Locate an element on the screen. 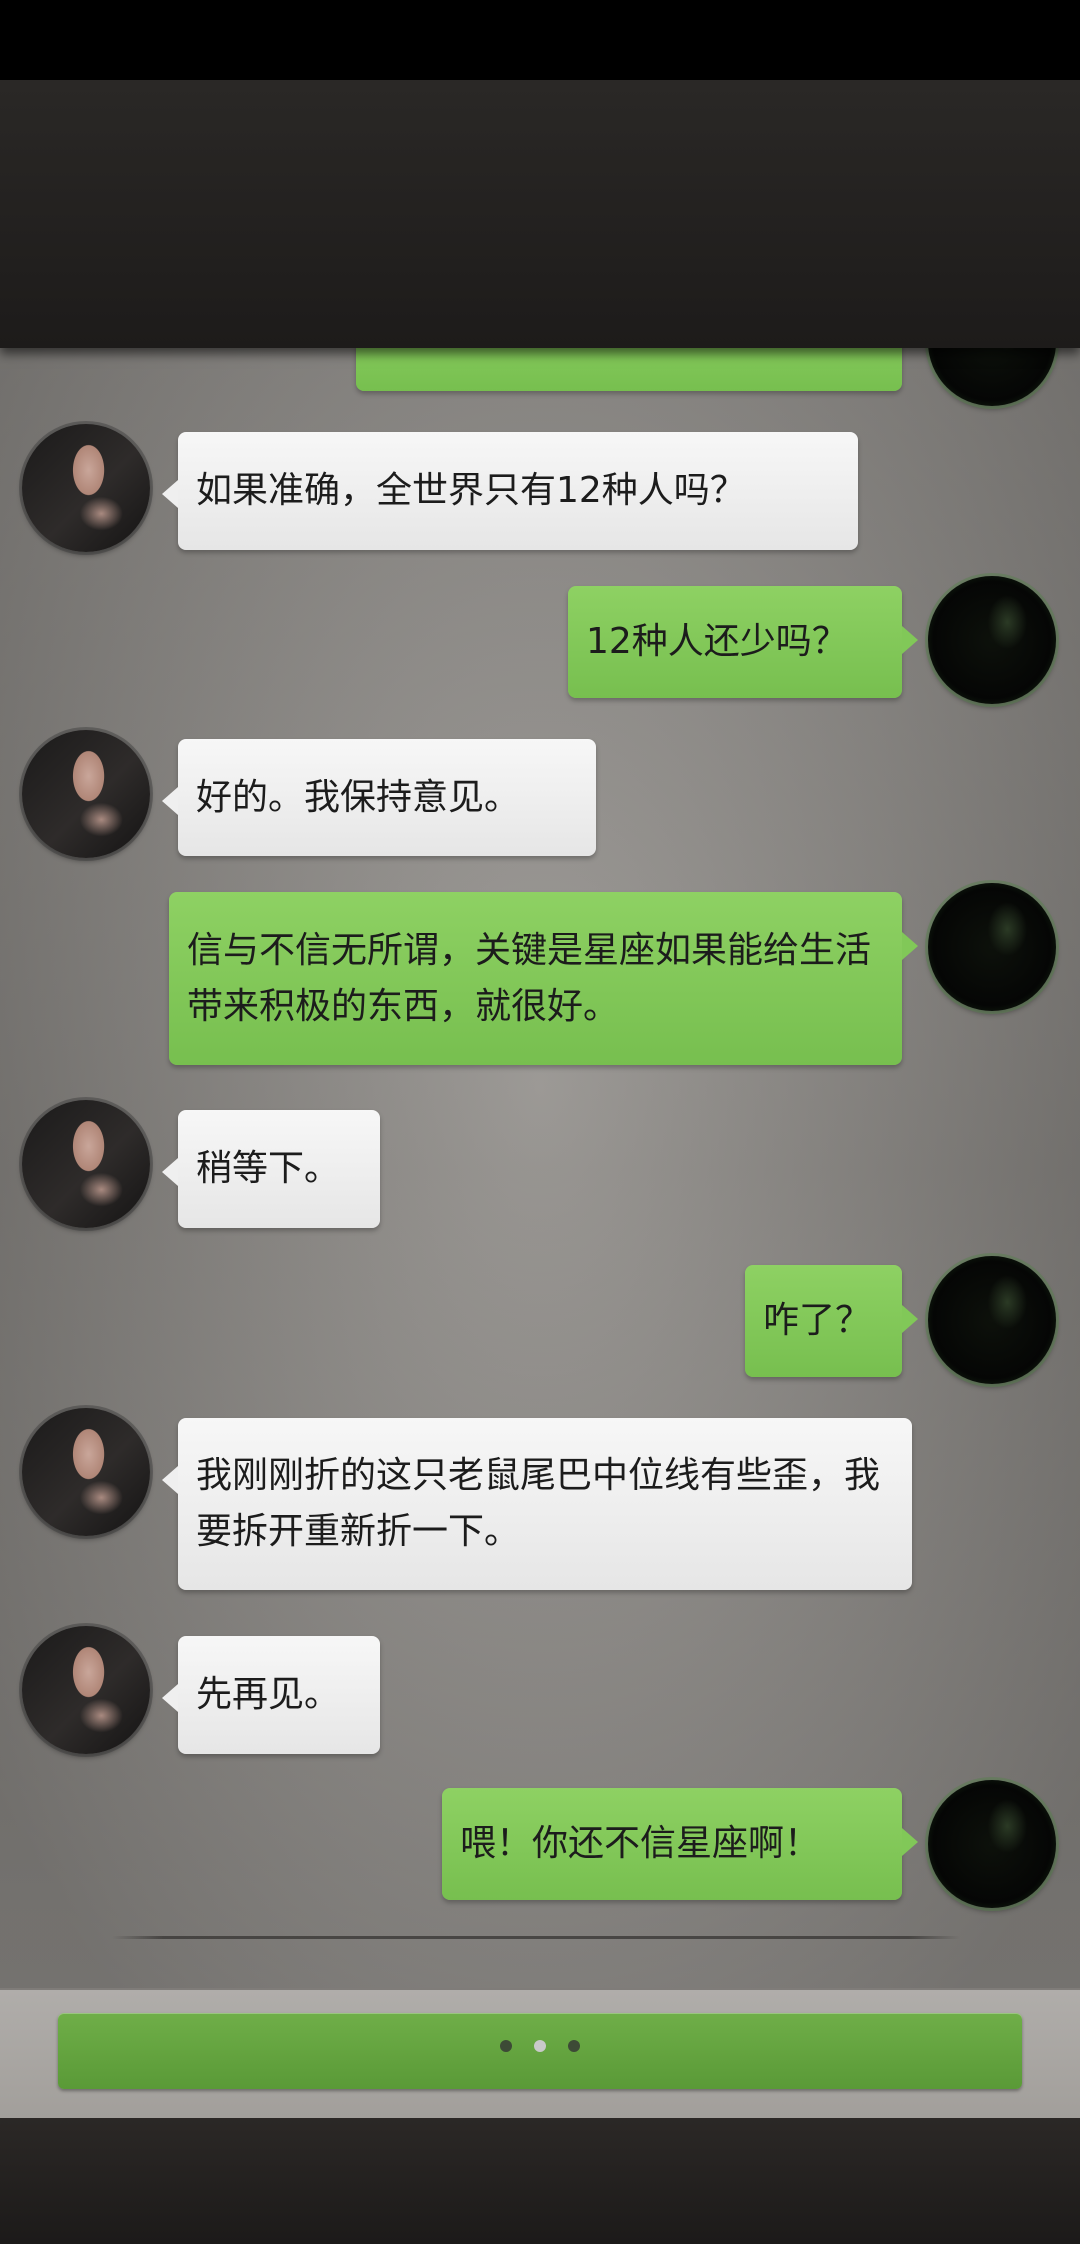 The image size is (1080, 2244). message-bubble-outgoing: 喂！你还不信星座啊！ is located at coordinates (680, 1844).